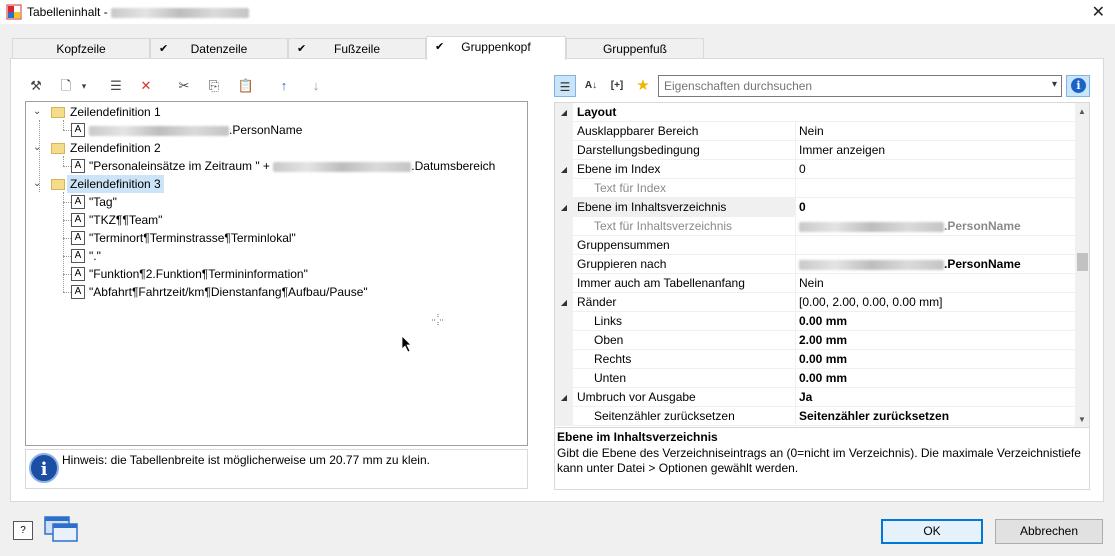 This screenshot has width=1115, height=556. Describe the element at coordinates (23, 530) in the screenshot. I see `help-icon: ?` at that location.